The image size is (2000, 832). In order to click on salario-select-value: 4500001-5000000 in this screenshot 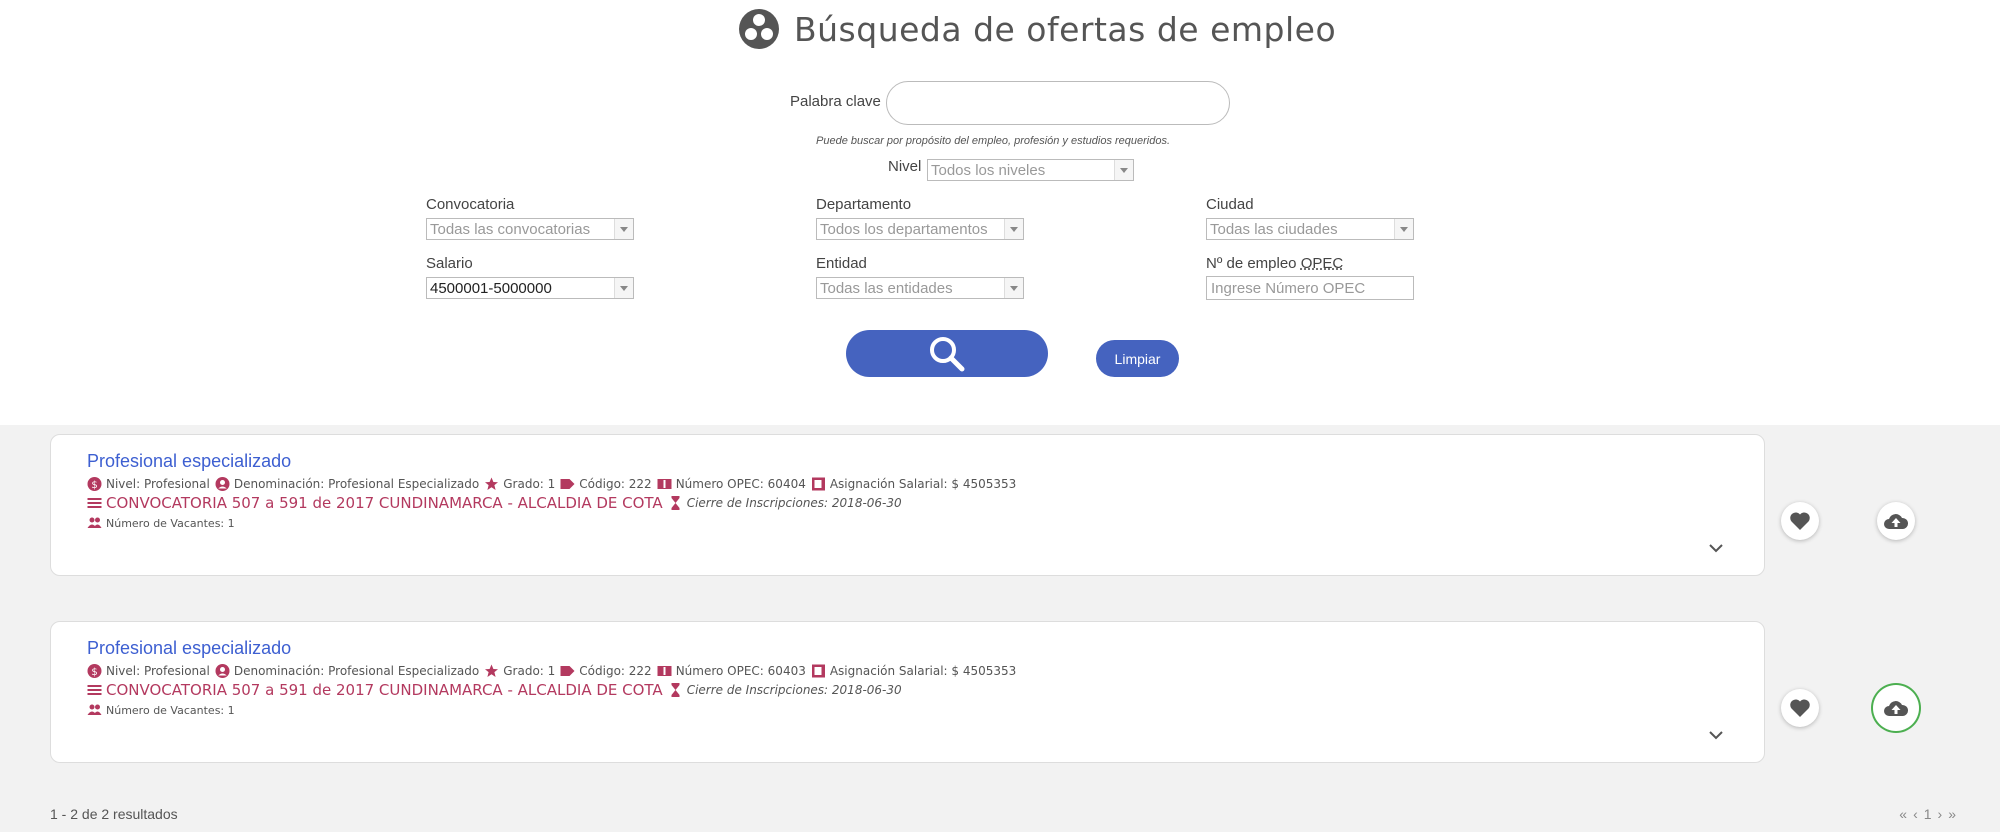, I will do `click(491, 288)`.